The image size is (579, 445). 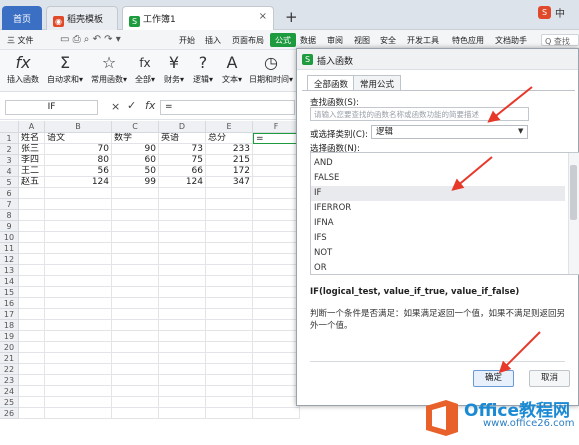 I want to click on office-logo-icon, so click(x=442, y=418).